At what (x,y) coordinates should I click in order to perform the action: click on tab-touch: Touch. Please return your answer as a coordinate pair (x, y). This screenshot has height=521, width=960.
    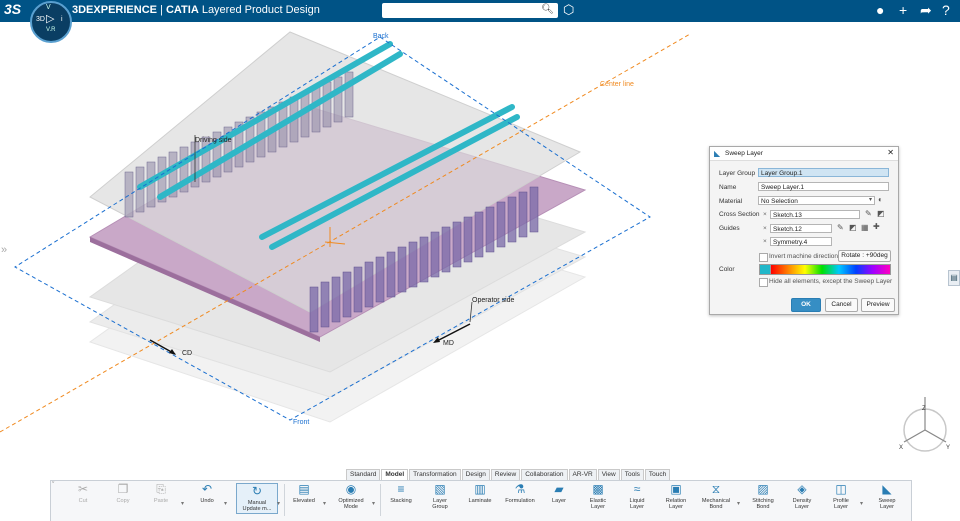
    Looking at the image, I should click on (657, 474).